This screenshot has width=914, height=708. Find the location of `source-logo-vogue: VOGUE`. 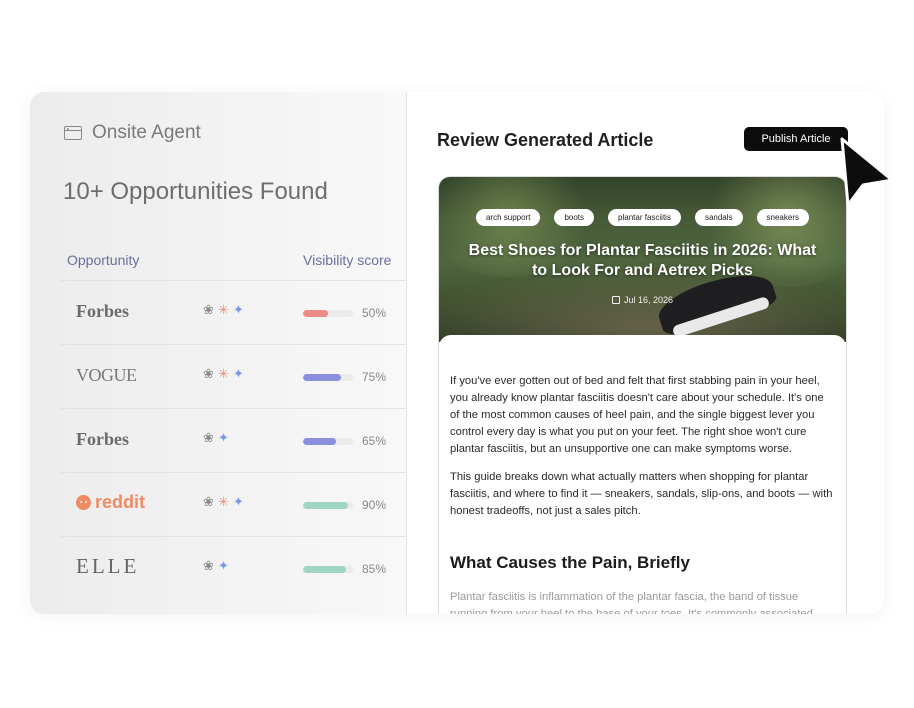

source-logo-vogue: VOGUE is located at coordinates (106, 375).